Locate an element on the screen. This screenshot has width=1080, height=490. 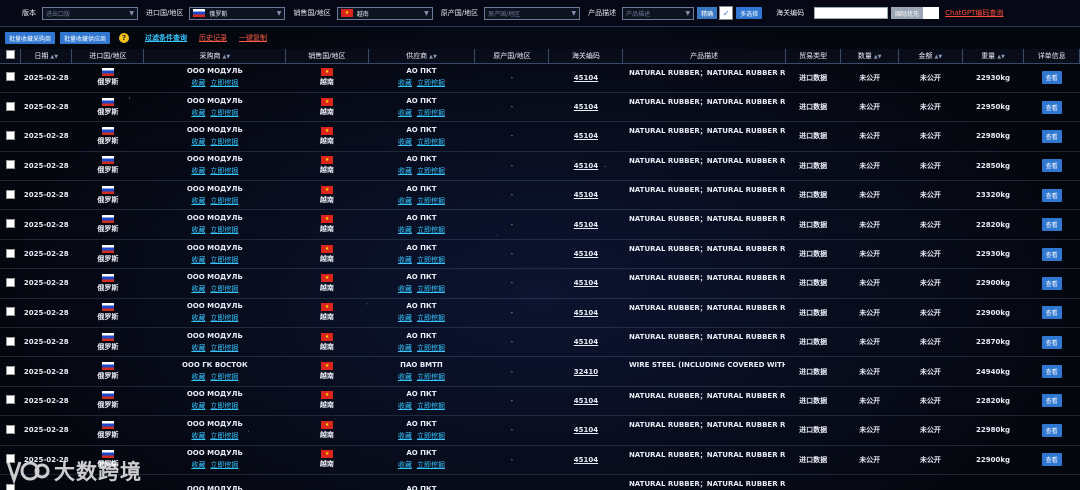
chatgpt-hs-link: ChatGPT编码查询 is located at coordinates (974, 13).